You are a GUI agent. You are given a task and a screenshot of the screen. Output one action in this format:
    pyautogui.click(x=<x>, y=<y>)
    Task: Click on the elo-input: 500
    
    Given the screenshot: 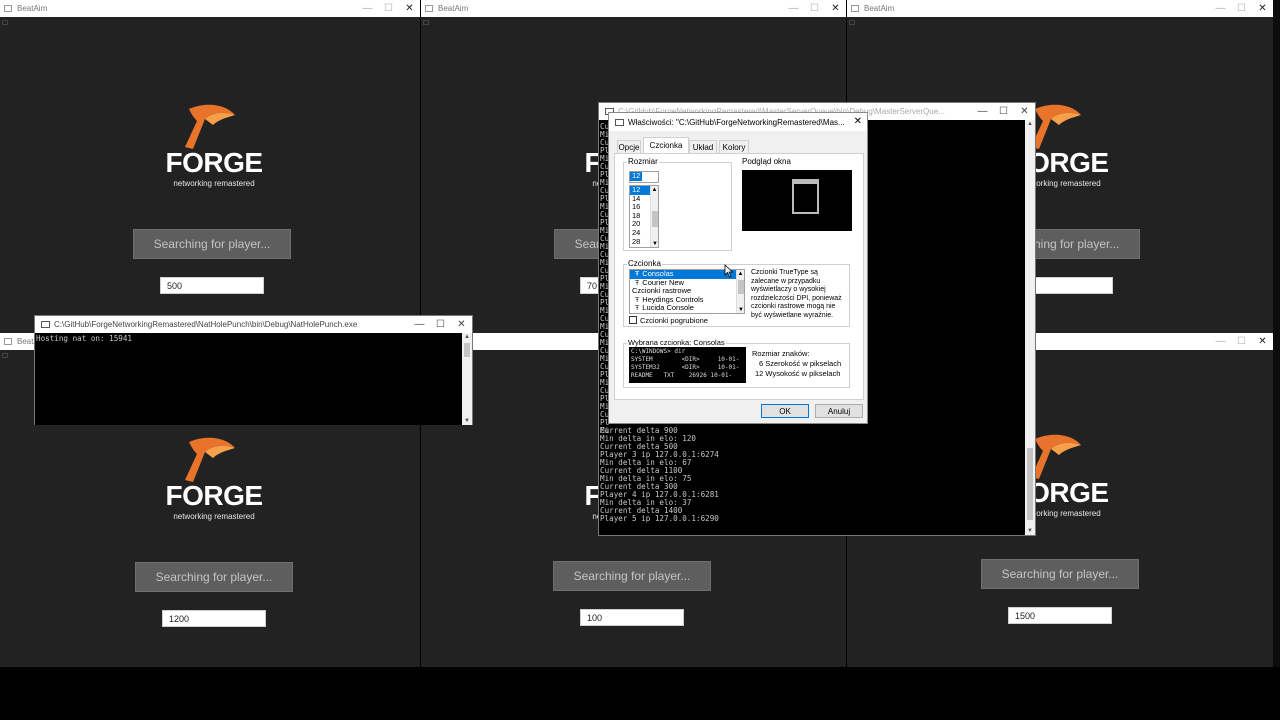 What is the action you would take?
    pyautogui.click(x=212, y=285)
    